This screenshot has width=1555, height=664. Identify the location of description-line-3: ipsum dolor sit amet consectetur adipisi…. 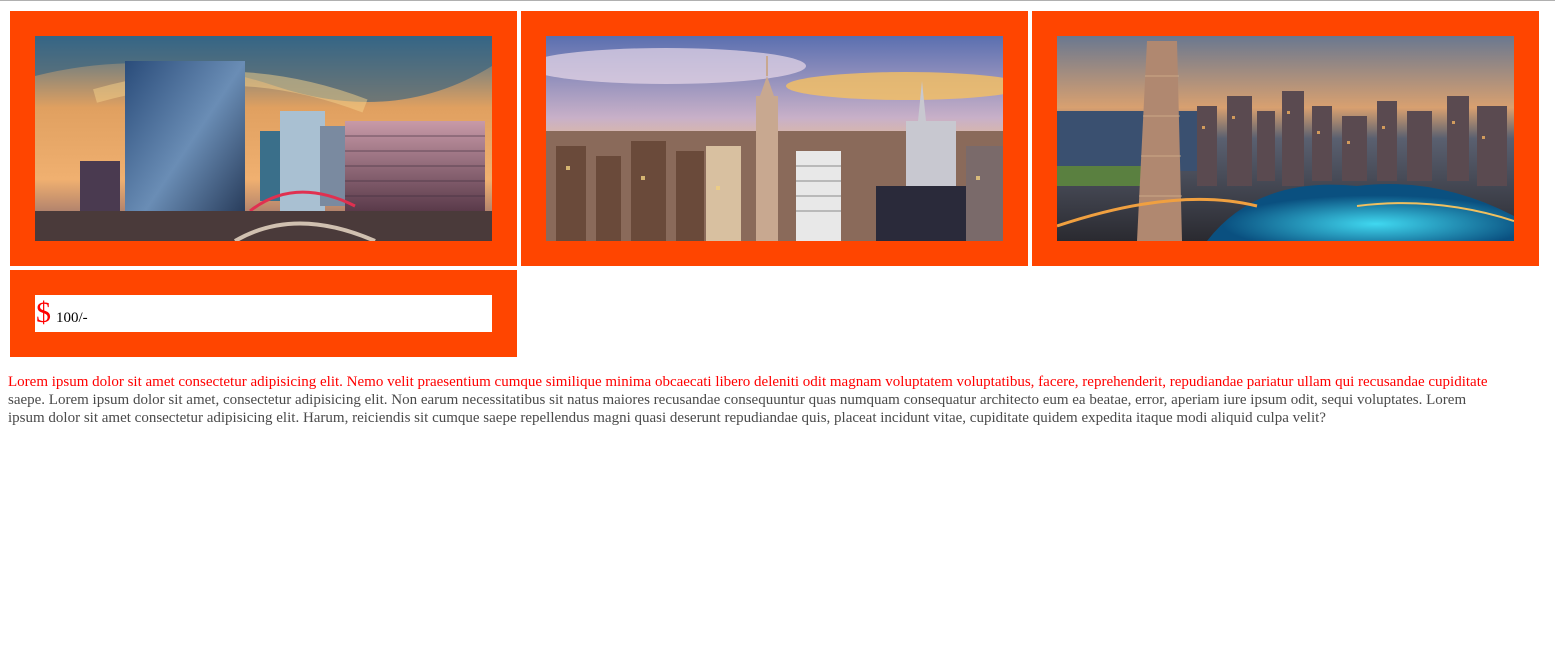
(667, 418).